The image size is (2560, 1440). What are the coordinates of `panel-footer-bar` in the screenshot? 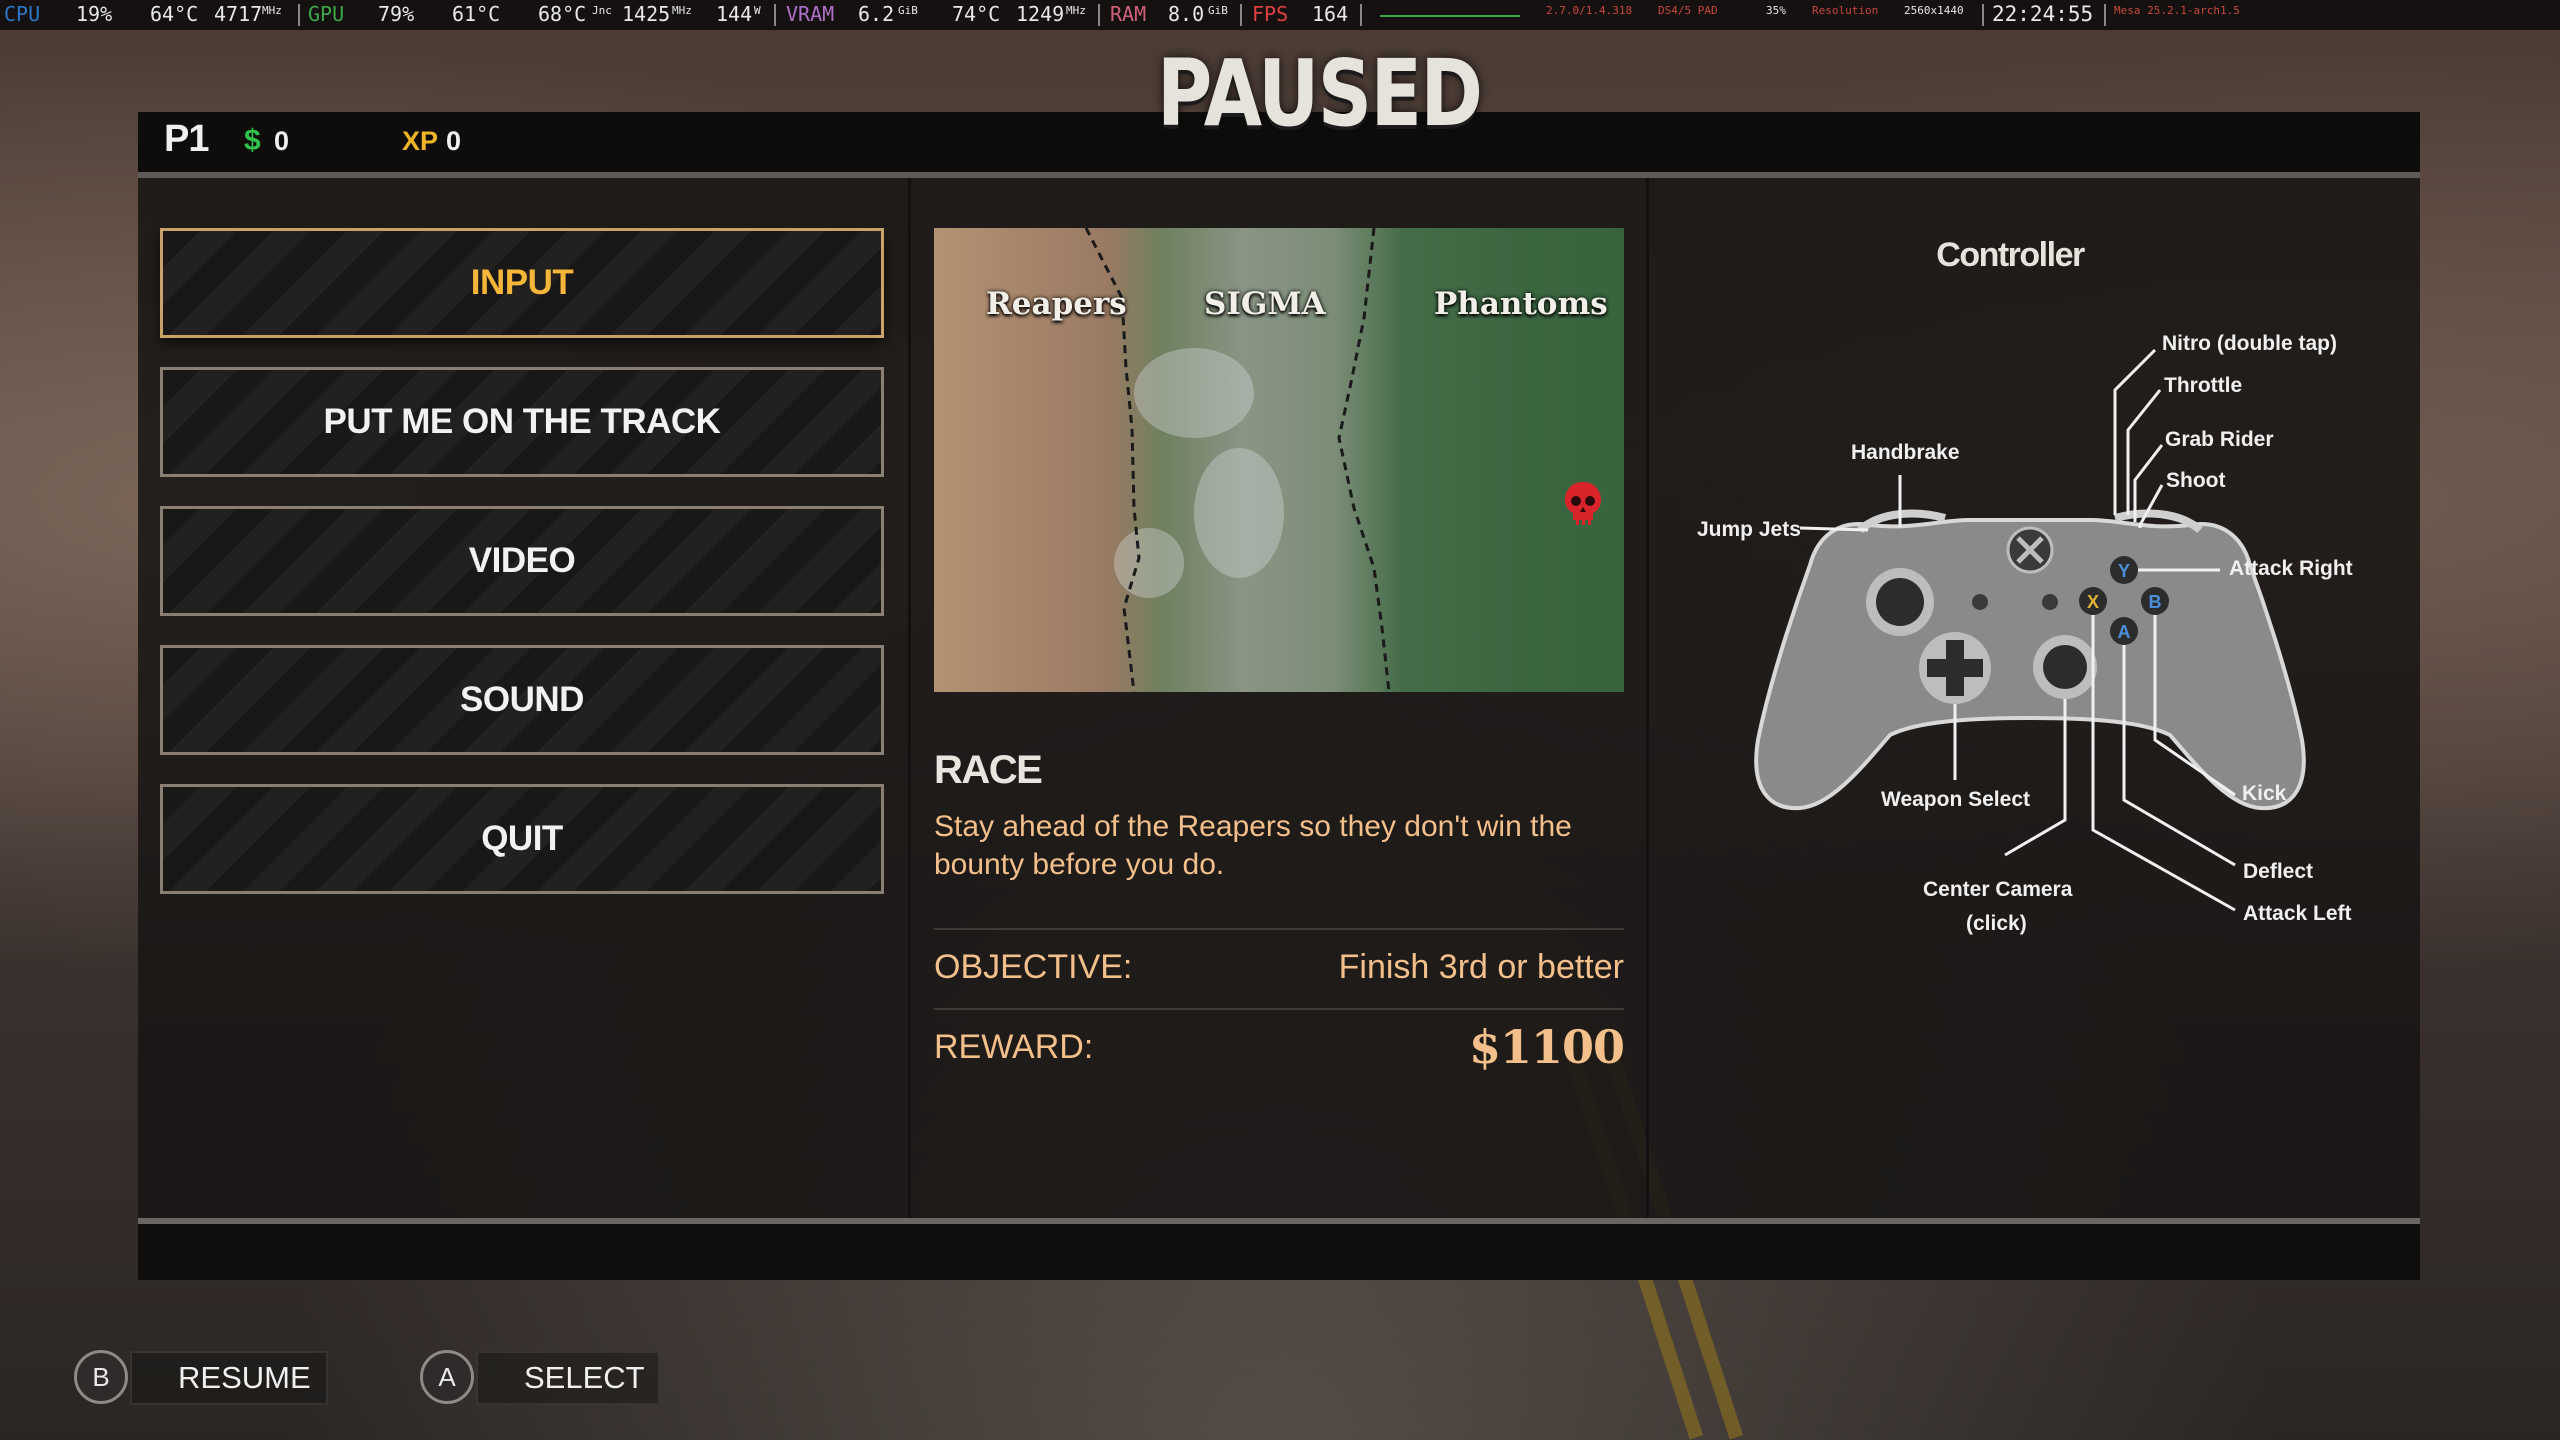 It's located at (1279, 1252).